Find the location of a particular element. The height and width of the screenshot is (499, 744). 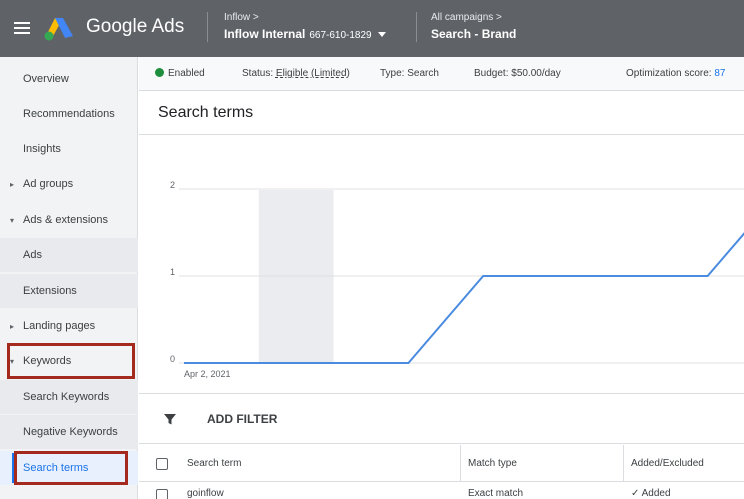

chart-y-tick-label: 1 is located at coordinates (172, 272).